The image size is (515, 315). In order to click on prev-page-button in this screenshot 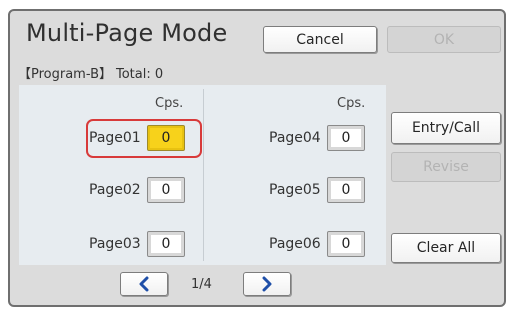, I will do `click(144, 284)`.